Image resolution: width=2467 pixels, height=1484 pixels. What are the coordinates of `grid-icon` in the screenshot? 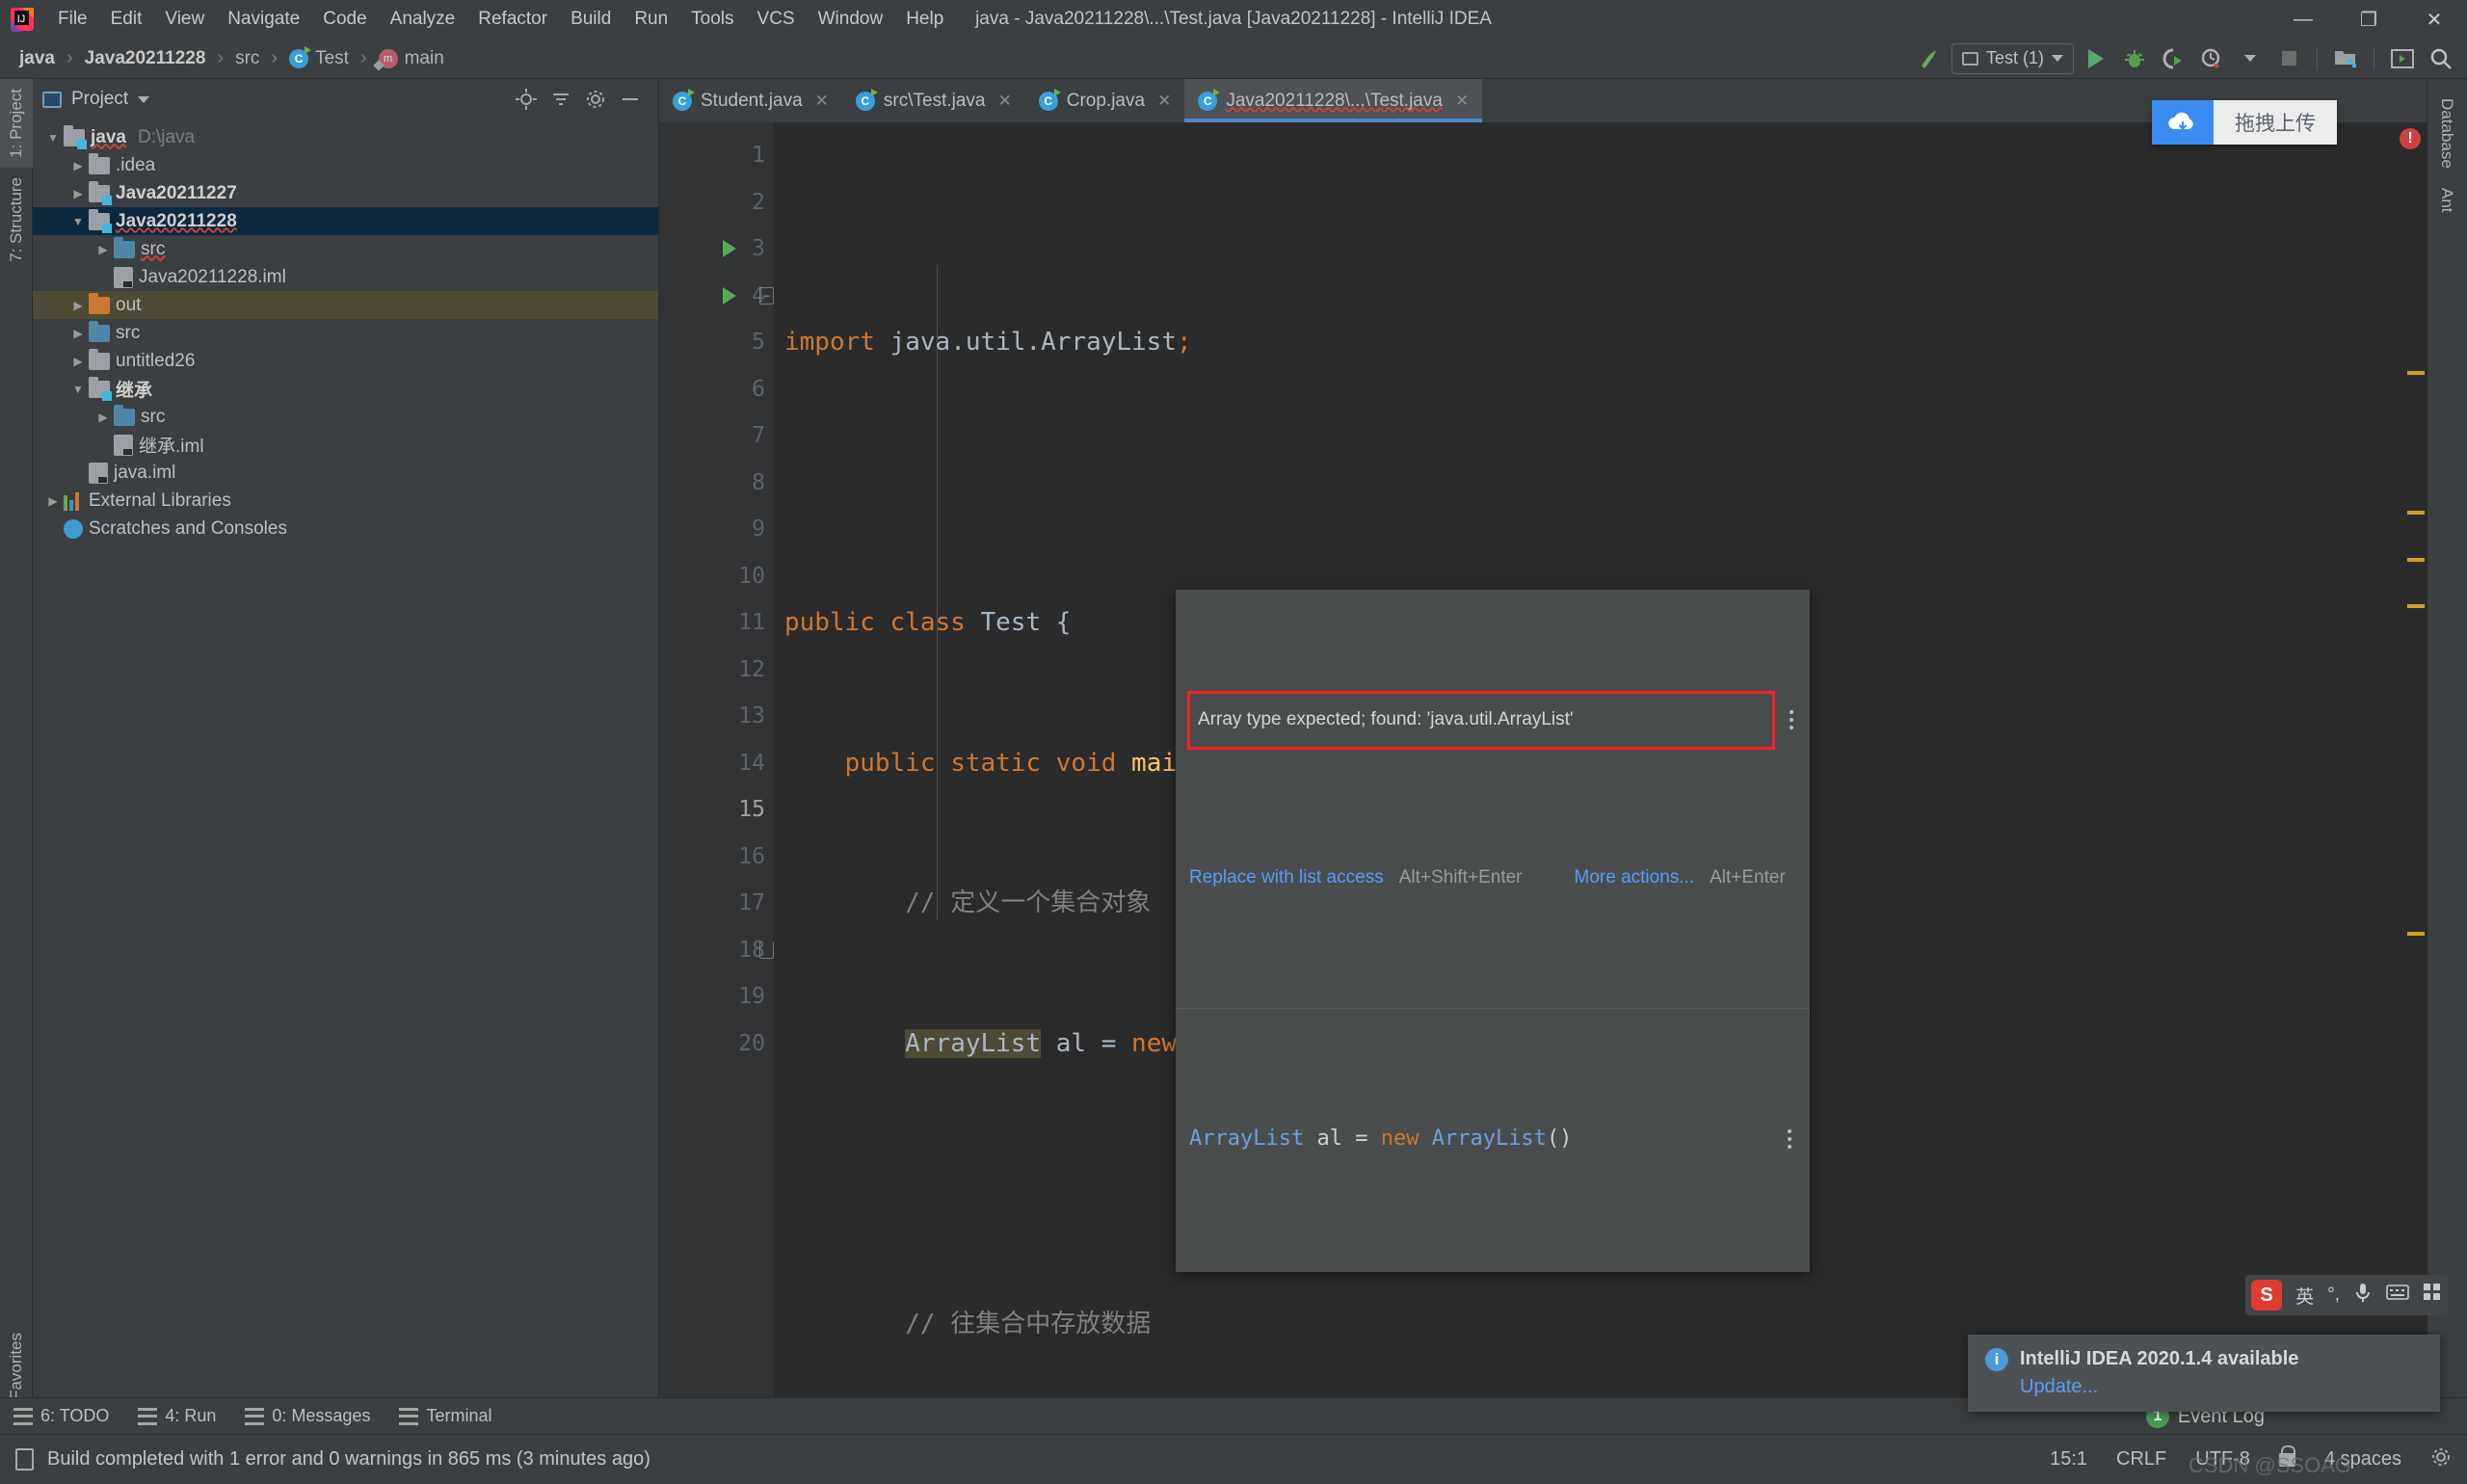 It's located at (2432, 1295).